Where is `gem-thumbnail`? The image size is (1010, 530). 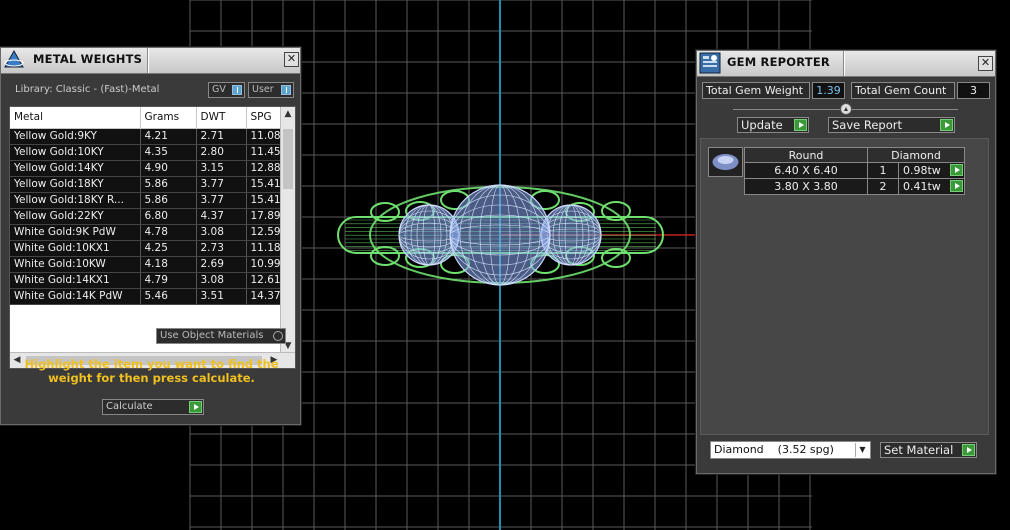
gem-thumbnail is located at coordinates (725, 162).